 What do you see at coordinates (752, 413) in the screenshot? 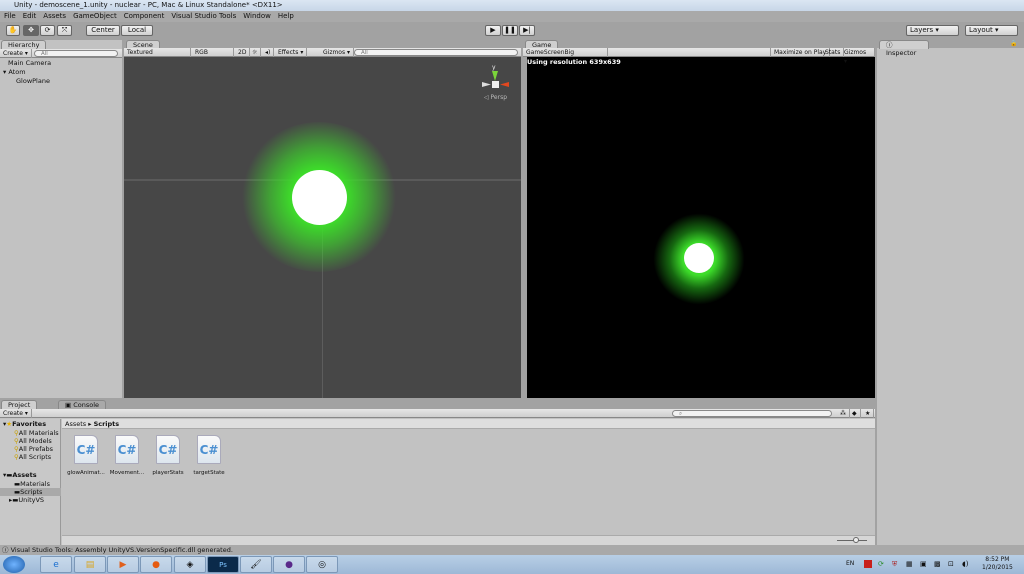
I see `project-search-input: ⌕` at bounding box center [752, 413].